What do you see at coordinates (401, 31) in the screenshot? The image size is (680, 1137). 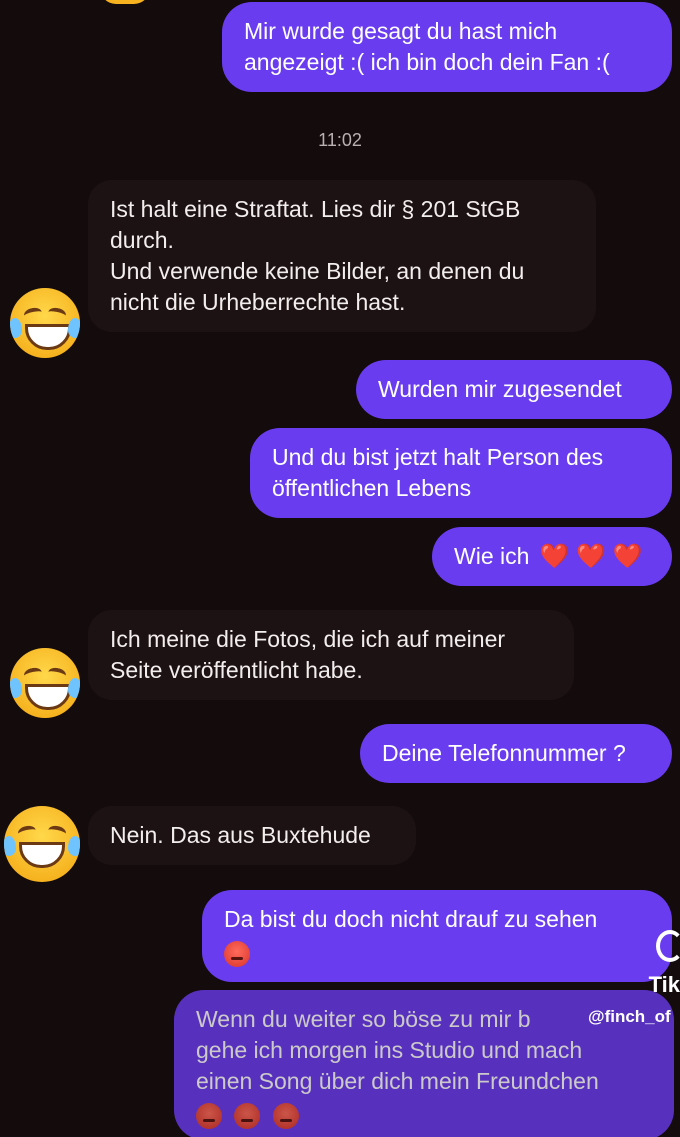 I see `message-text: Mir wurde gesagt du hast mich` at bounding box center [401, 31].